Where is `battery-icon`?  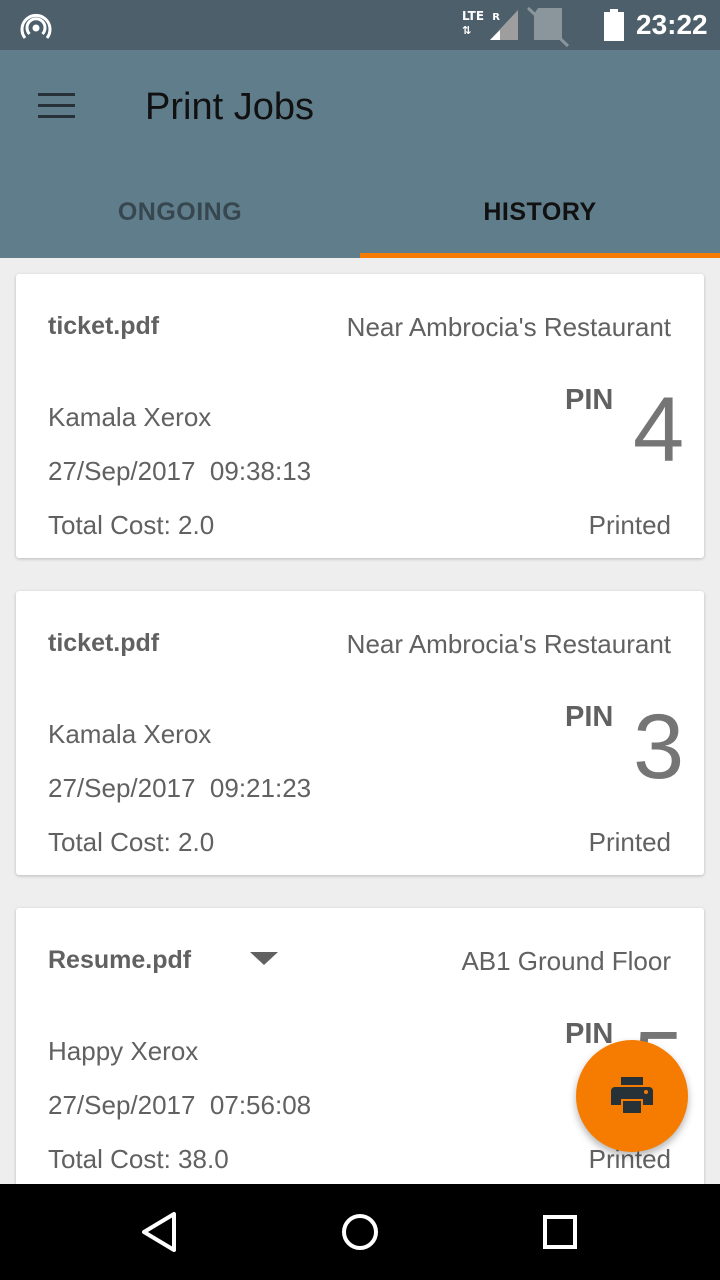 battery-icon is located at coordinates (614, 25).